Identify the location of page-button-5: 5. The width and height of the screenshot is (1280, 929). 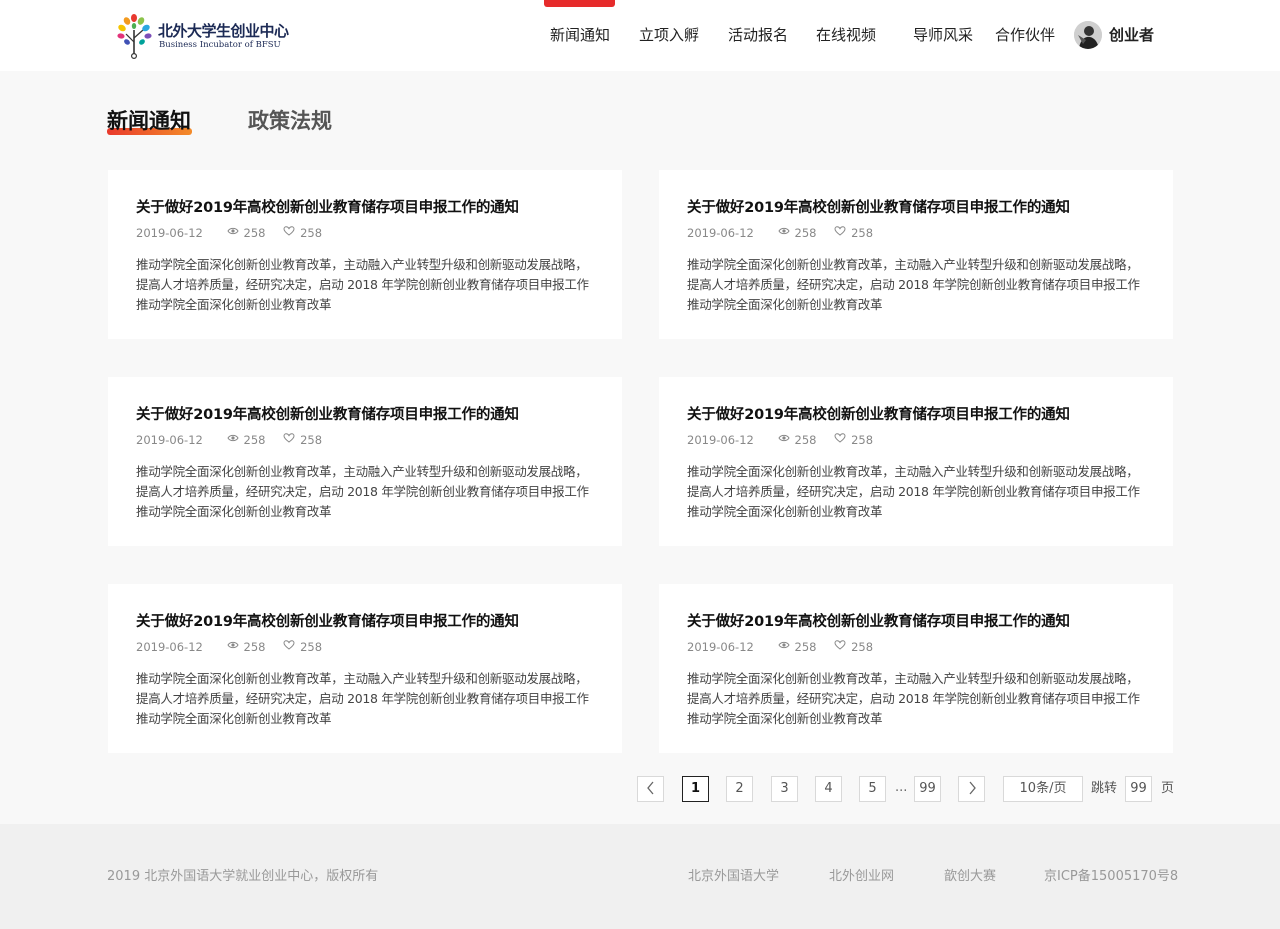
(872, 789).